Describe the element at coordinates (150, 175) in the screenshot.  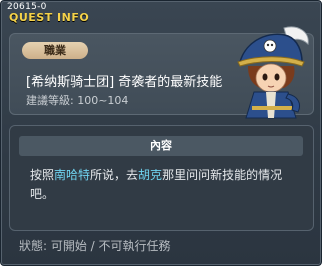
I see `npc-link-hook: 胡克` at that location.